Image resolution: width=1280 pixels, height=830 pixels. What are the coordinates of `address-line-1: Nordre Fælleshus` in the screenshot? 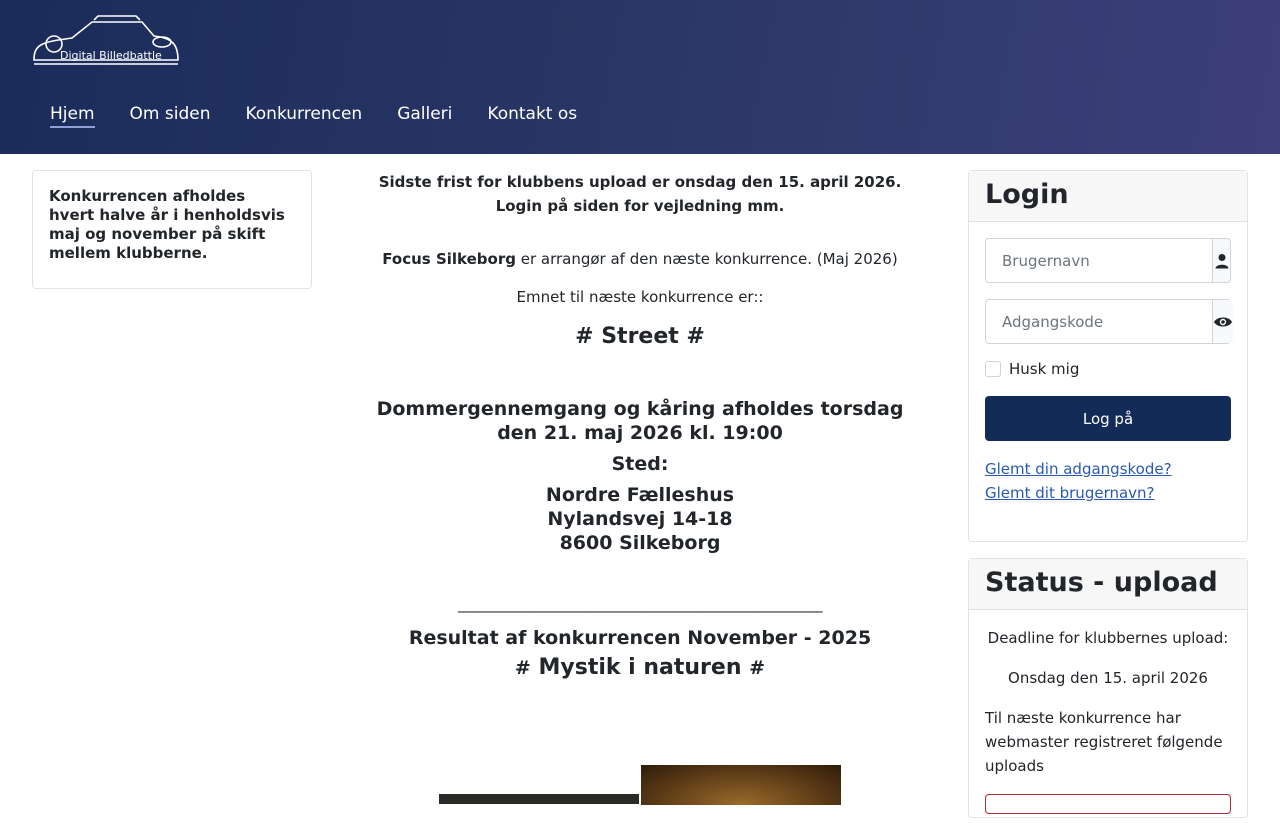 It's located at (640, 495).